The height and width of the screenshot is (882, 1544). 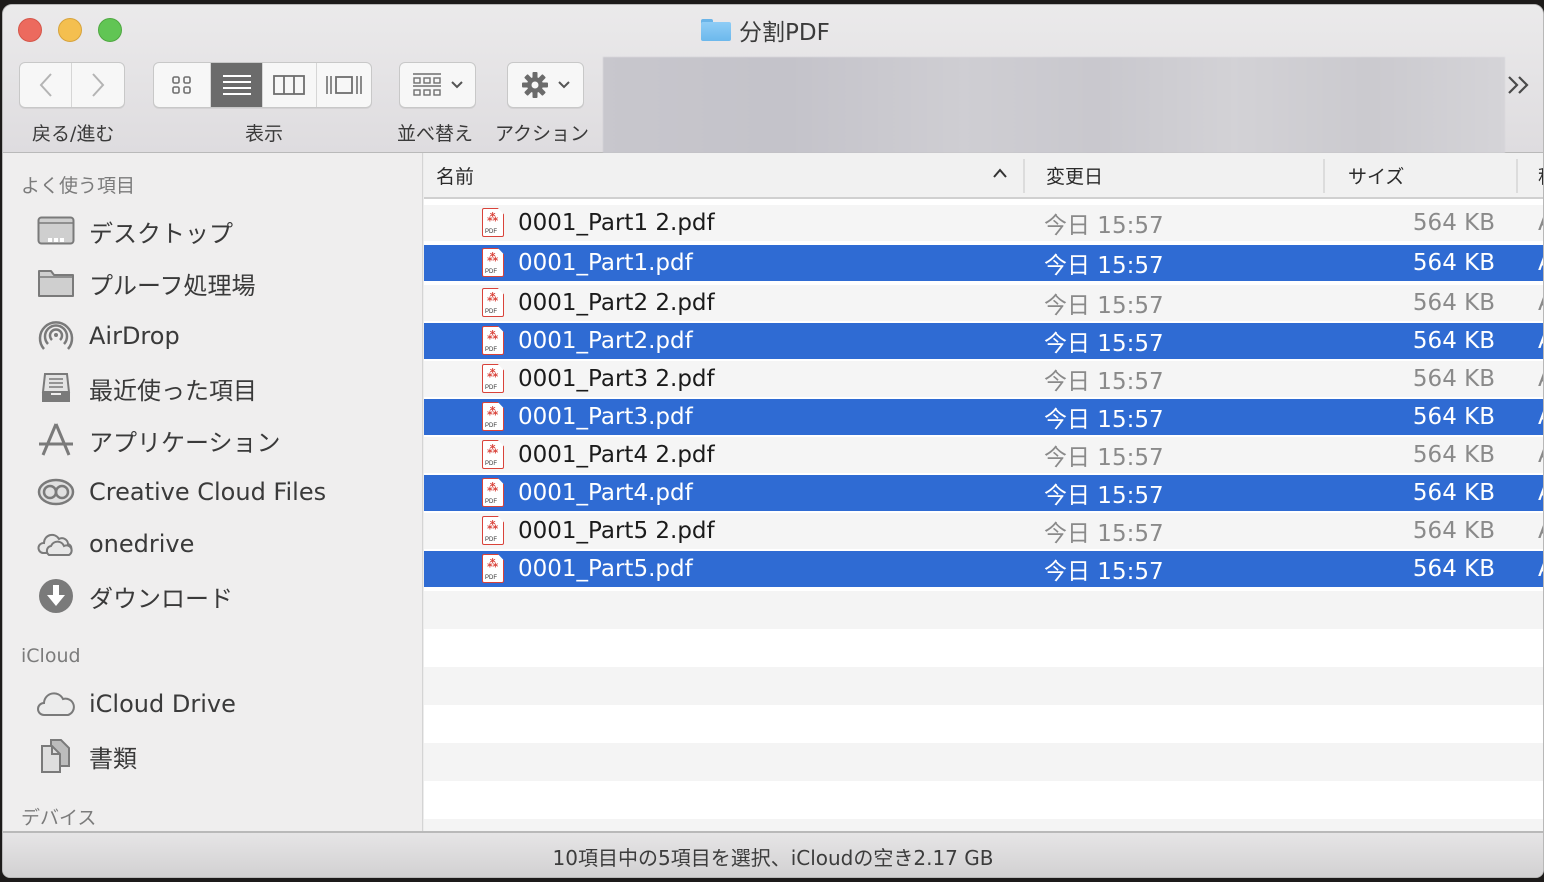 What do you see at coordinates (30, 30) in the screenshot?
I see `close-button` at bounding box center [30, 30].